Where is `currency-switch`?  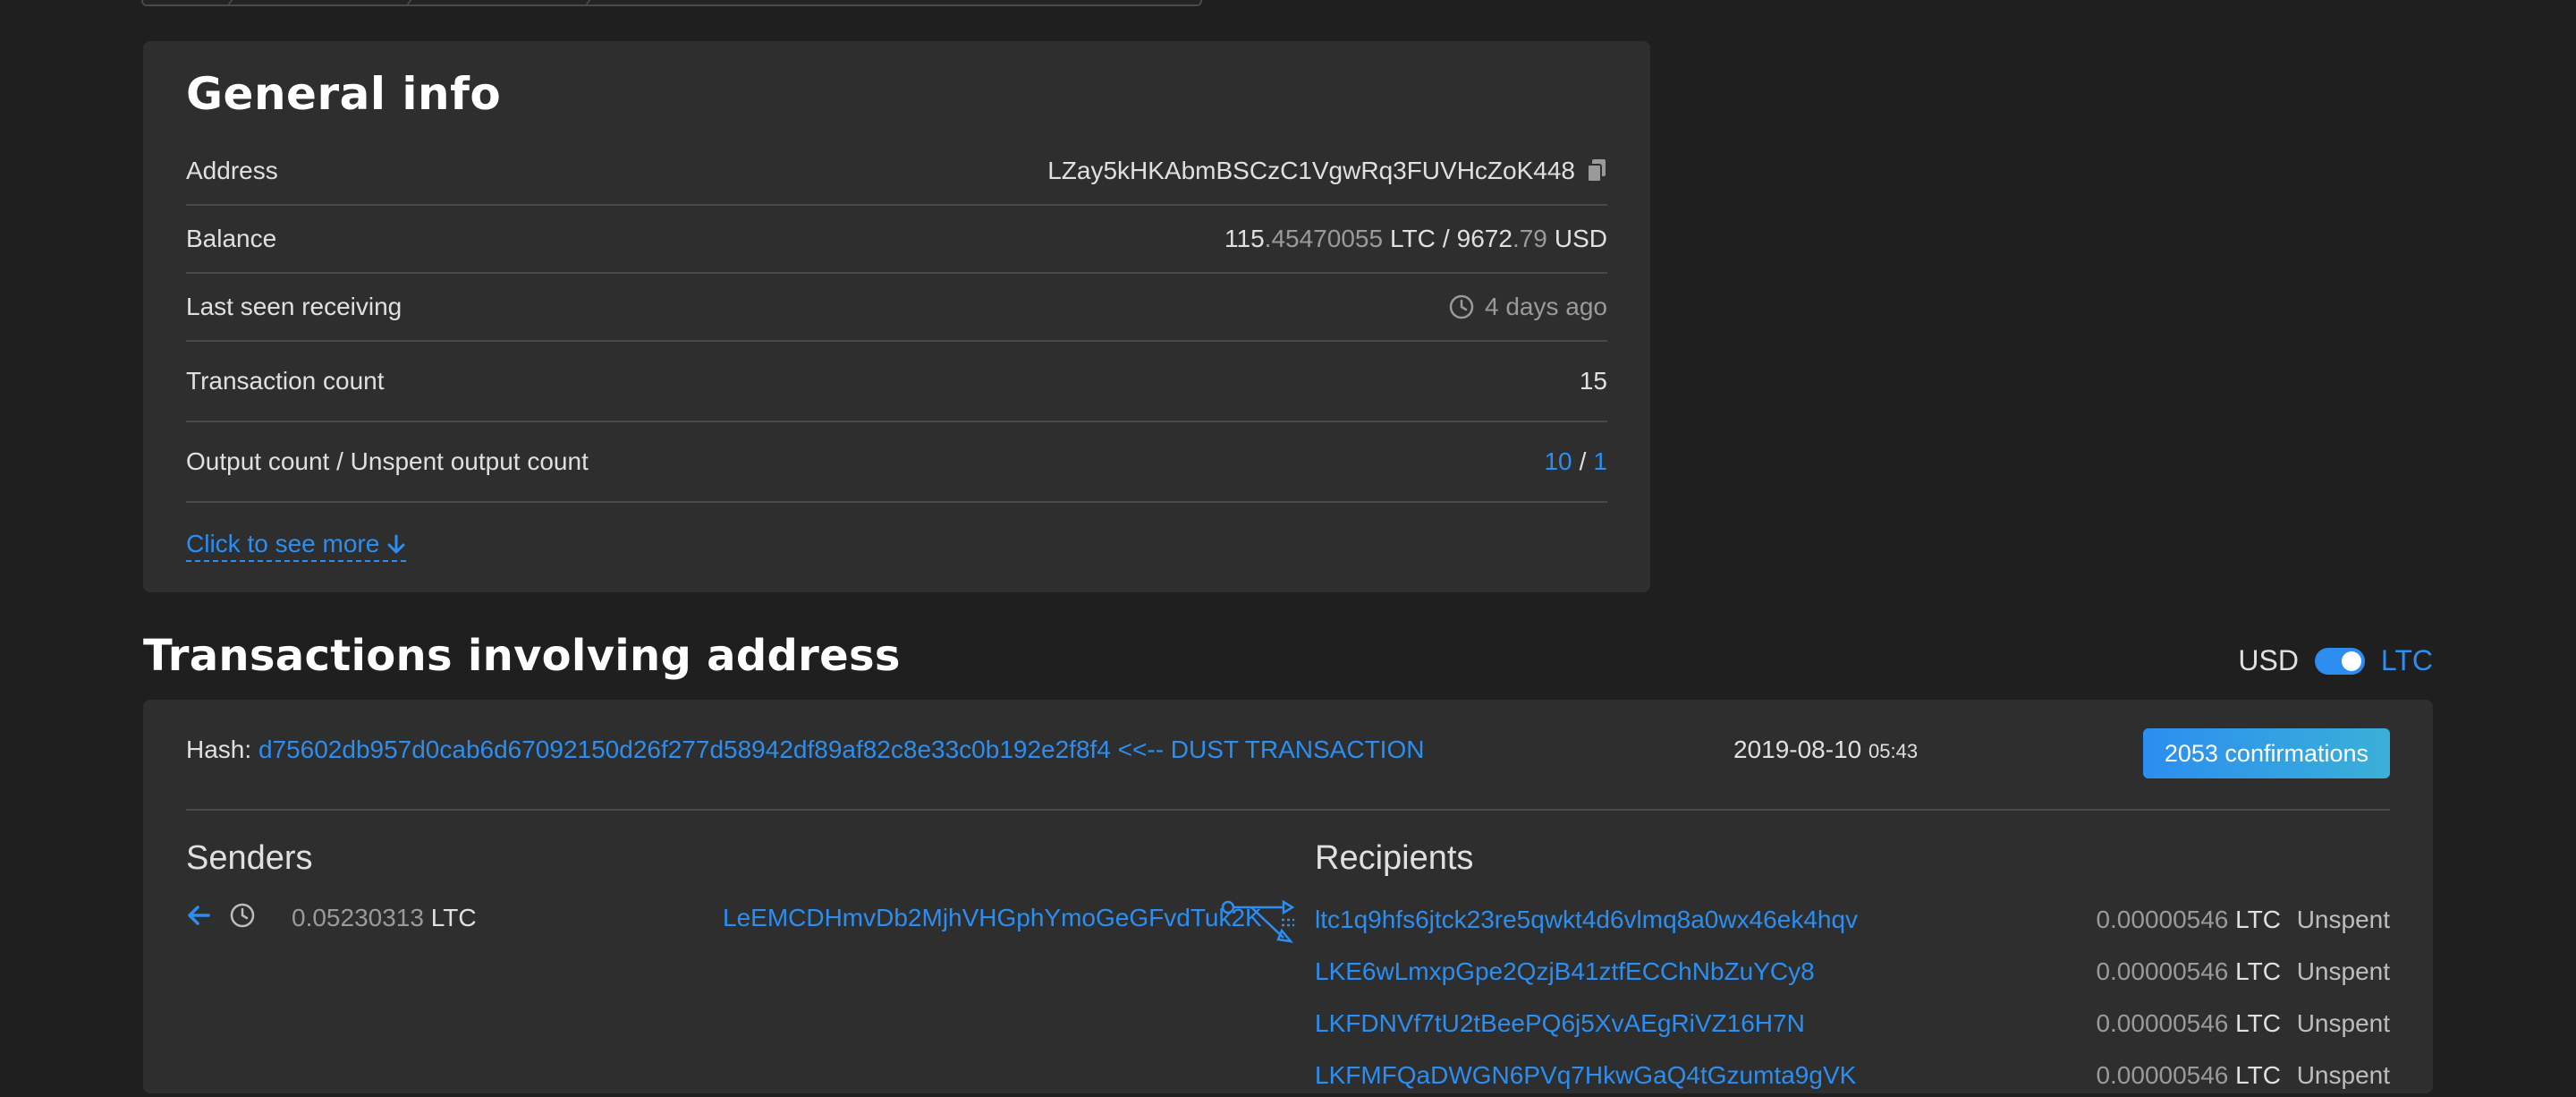 currency-switch is located at coordinates (2339, 661).